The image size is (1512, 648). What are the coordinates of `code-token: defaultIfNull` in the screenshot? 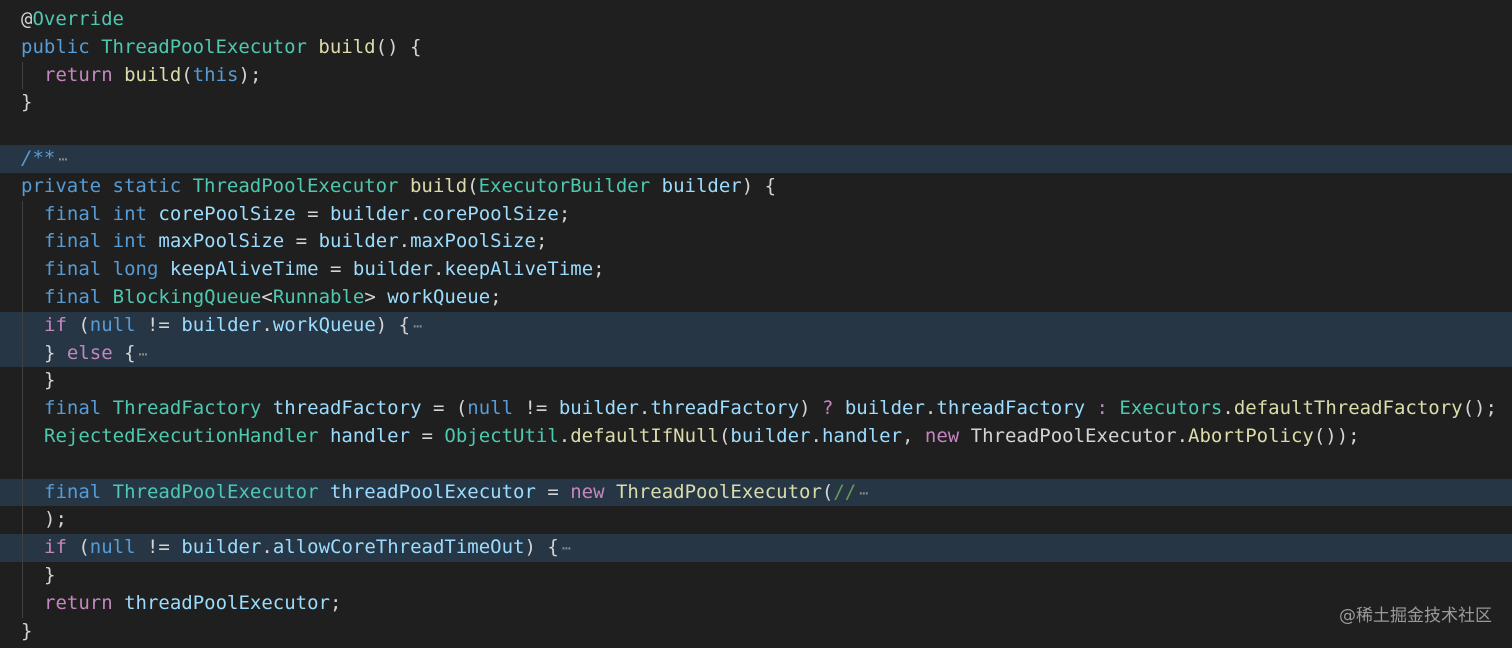 It's located at (644, 436).